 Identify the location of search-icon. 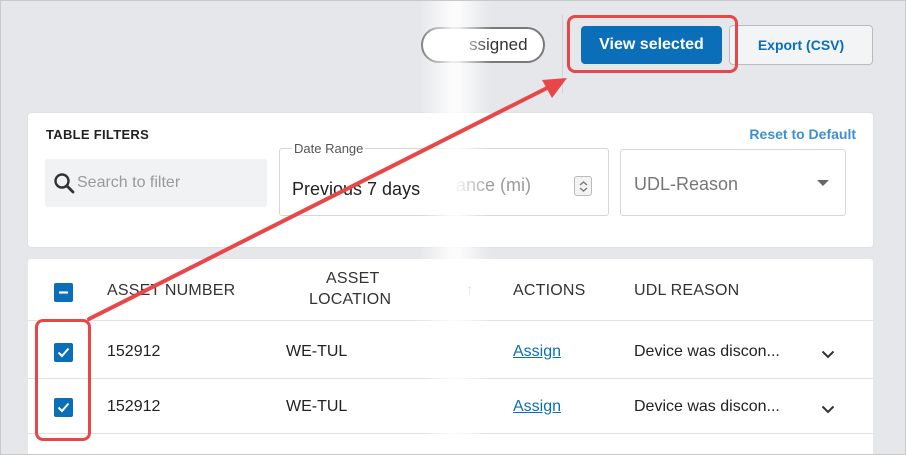
(64, 183).